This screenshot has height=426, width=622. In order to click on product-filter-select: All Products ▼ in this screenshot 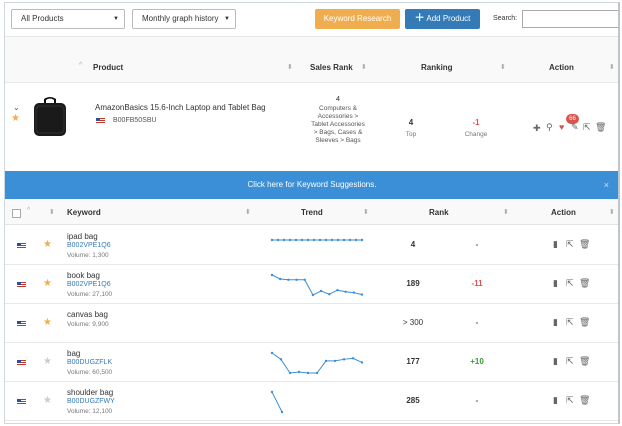, I will do `click(68, 19)`.